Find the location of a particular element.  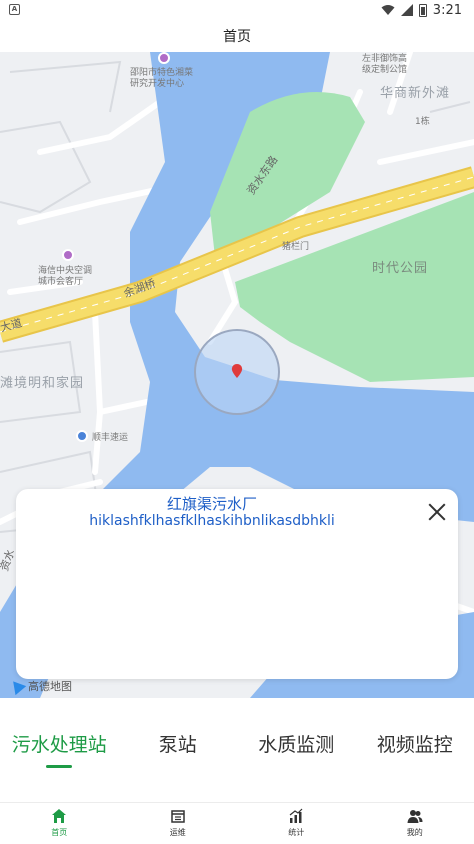

poi-haixin-icon is located at coordinates (68, 255).